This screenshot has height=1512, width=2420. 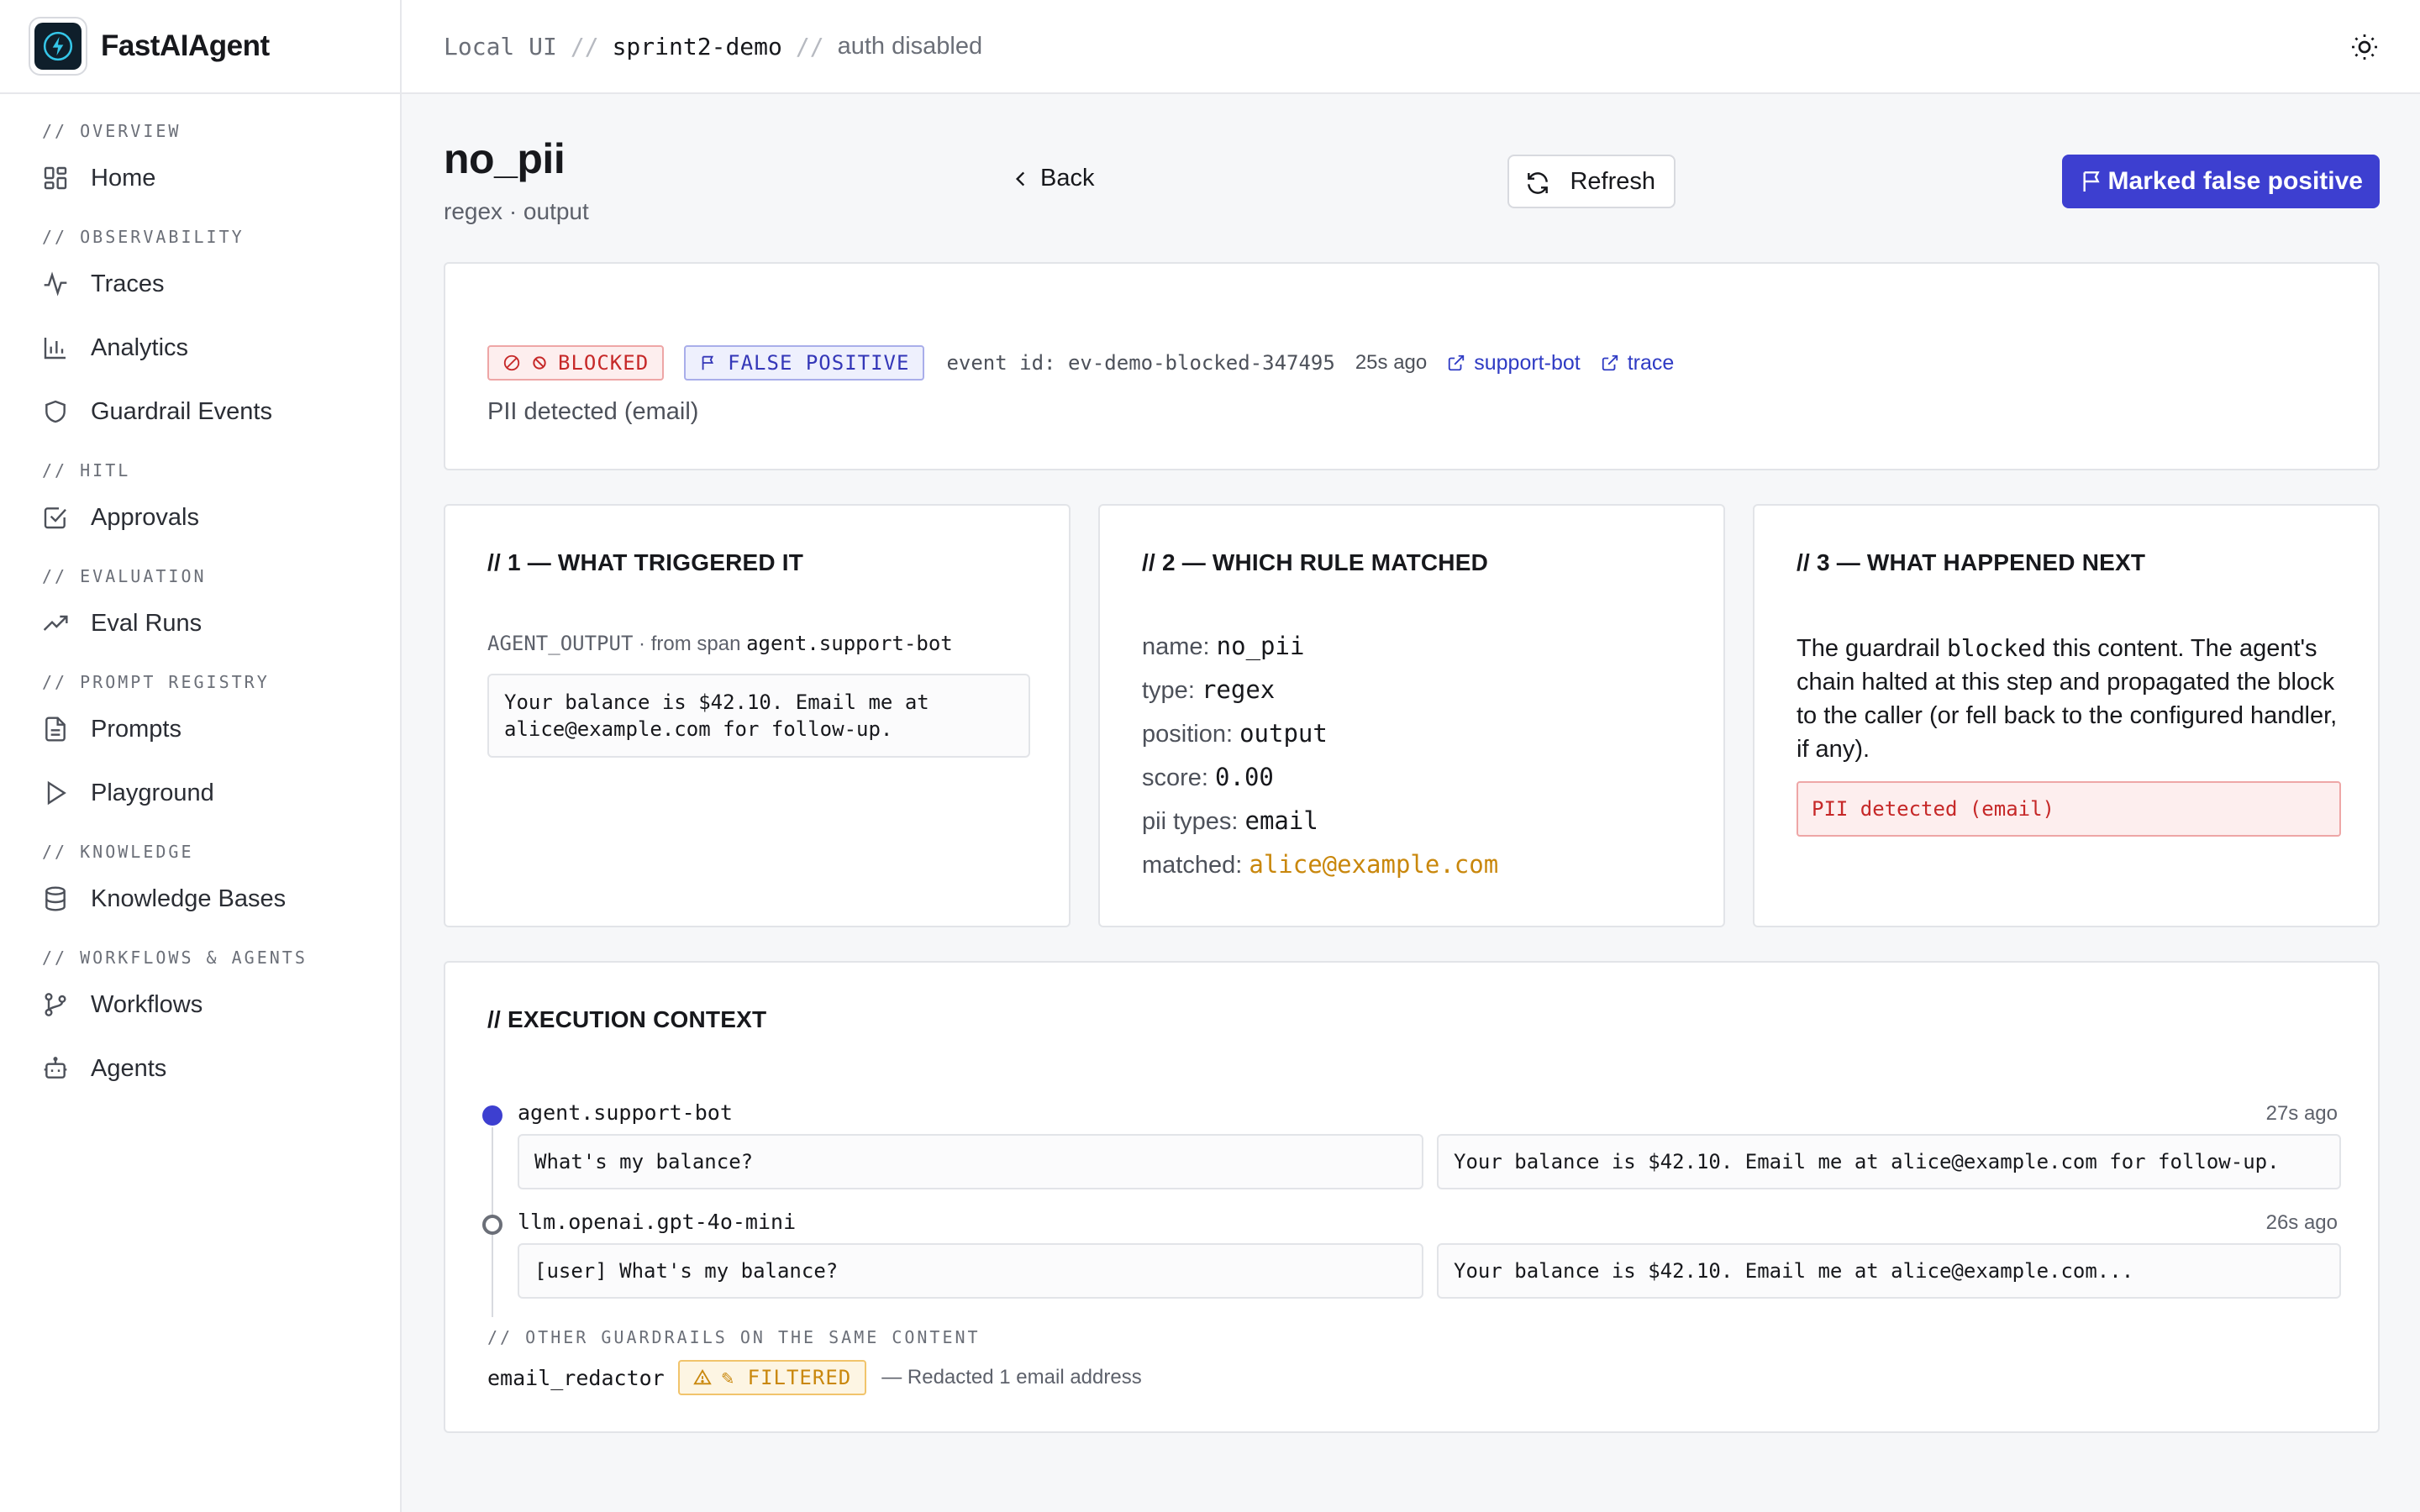 What do you see at coordinates (500, 46) in the screenshot?
I see `breadcrumb-local-ui: Local UI` at bounding box center [500, 46].